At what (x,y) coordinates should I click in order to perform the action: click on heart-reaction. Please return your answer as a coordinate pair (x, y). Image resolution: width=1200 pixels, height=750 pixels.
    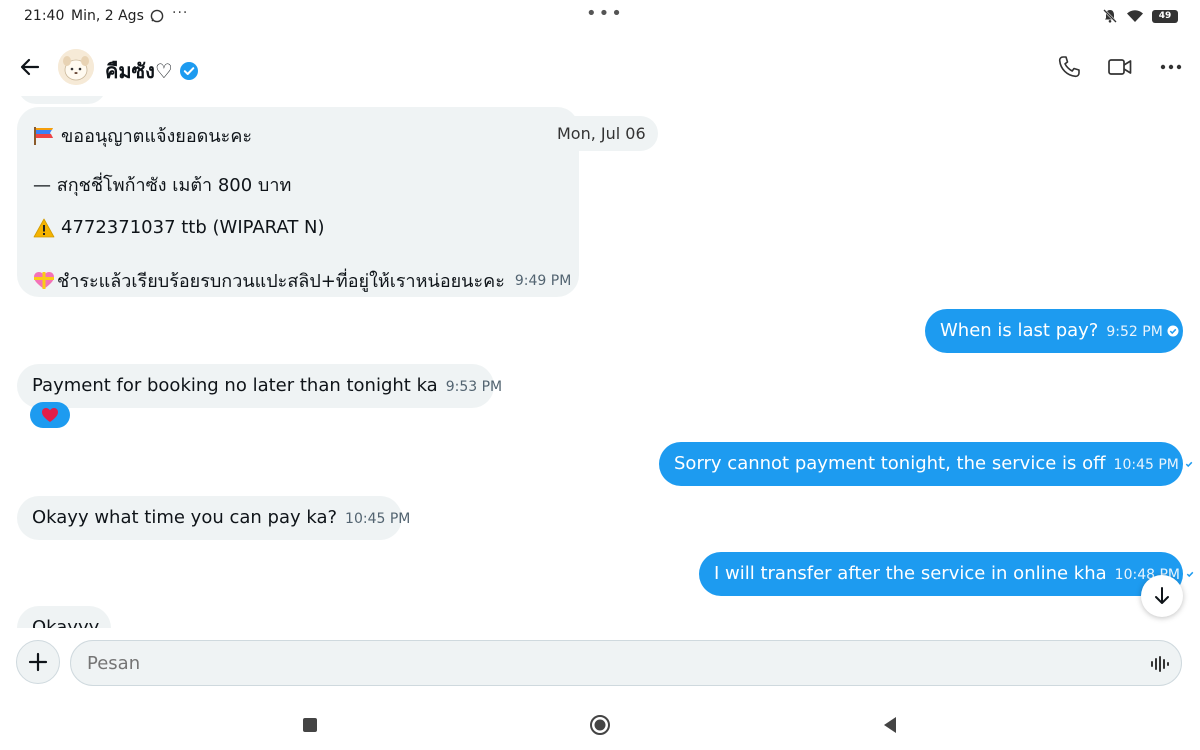
    Looking at the image, I should click on (50, 415).